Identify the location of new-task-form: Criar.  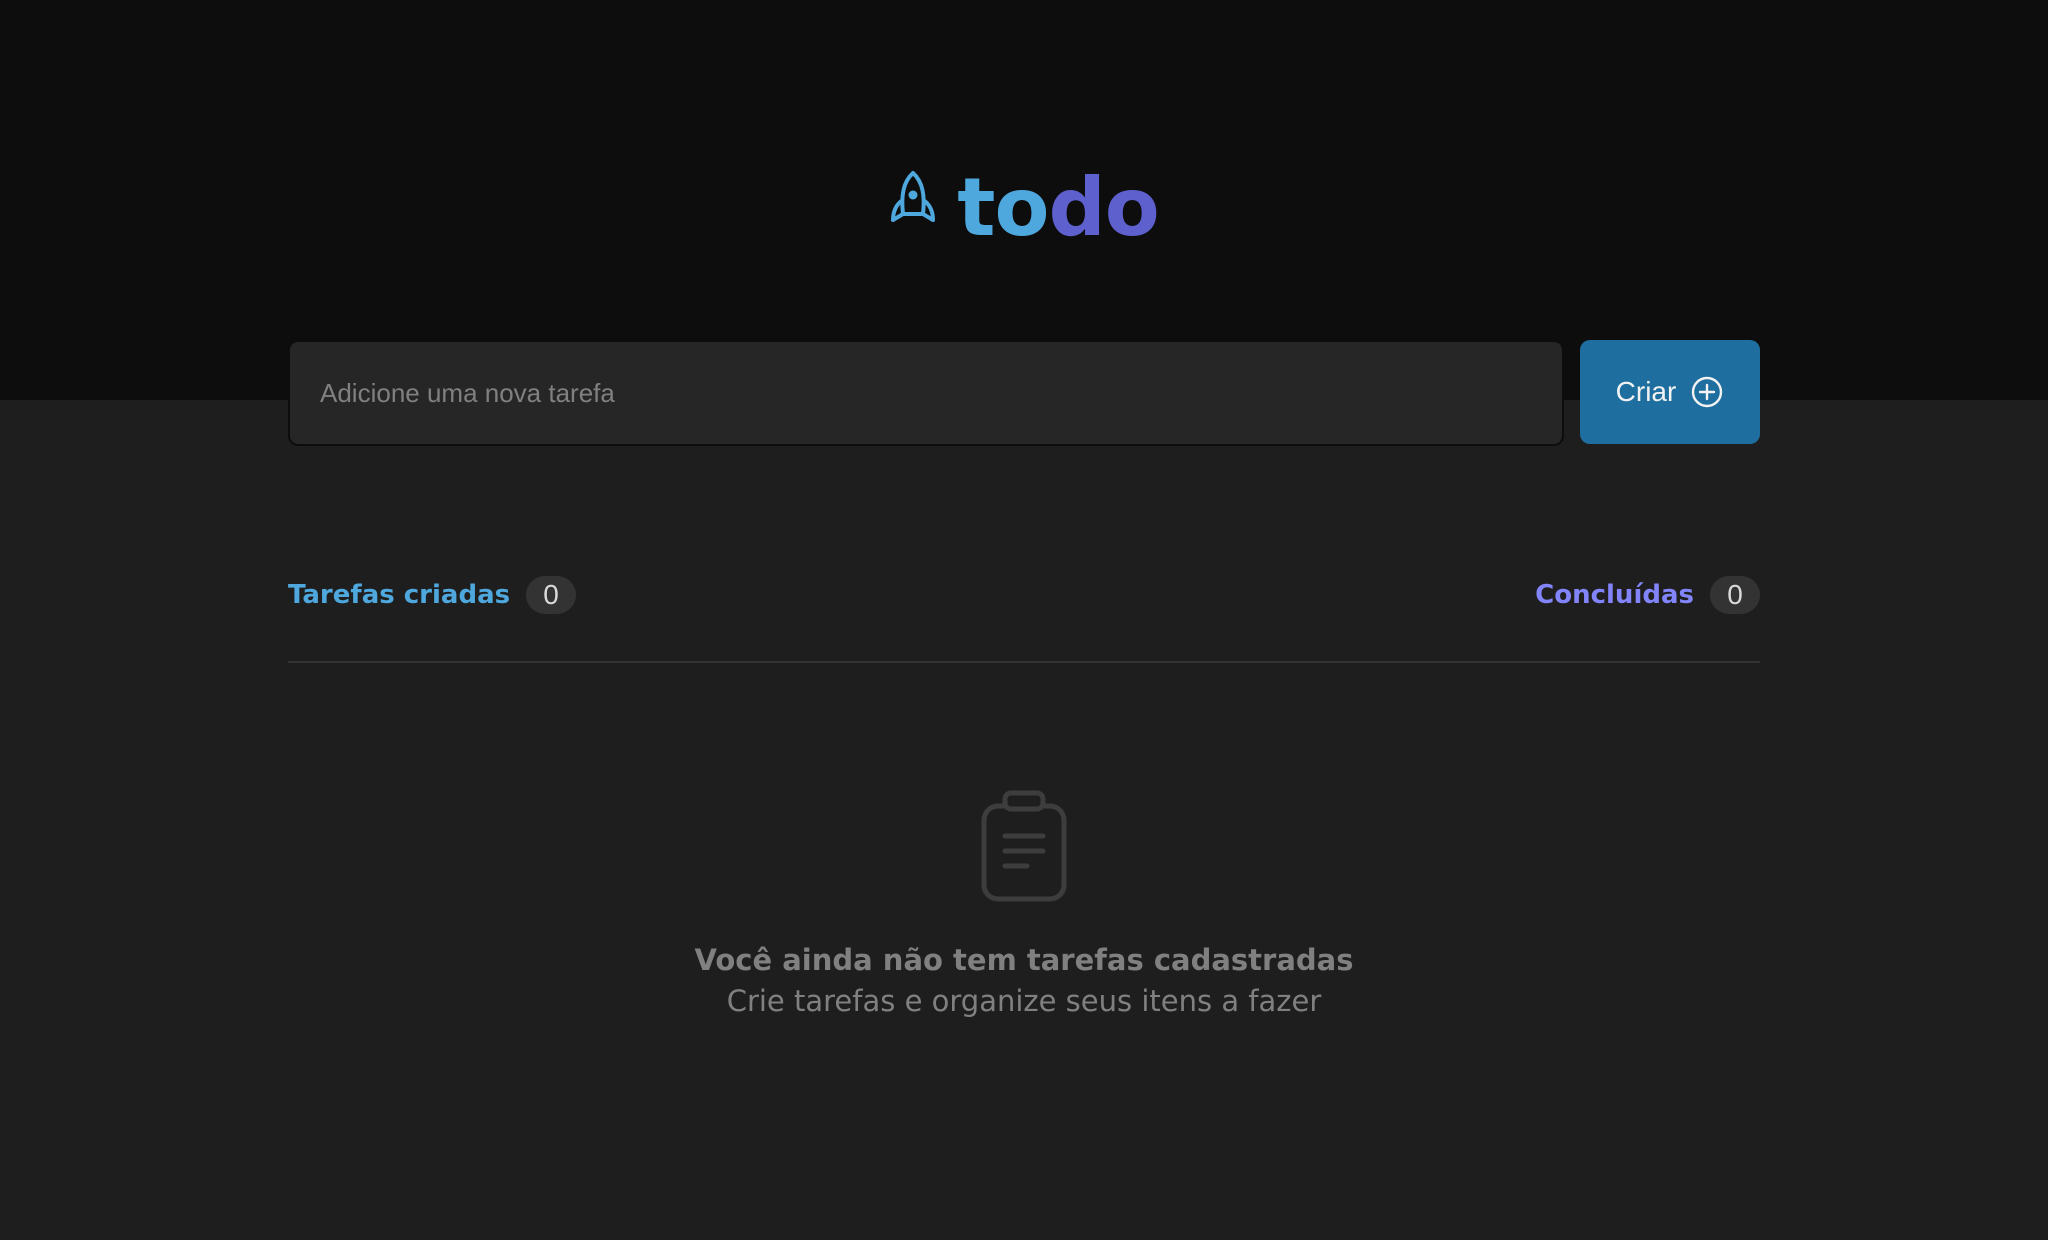
(1024, 394).